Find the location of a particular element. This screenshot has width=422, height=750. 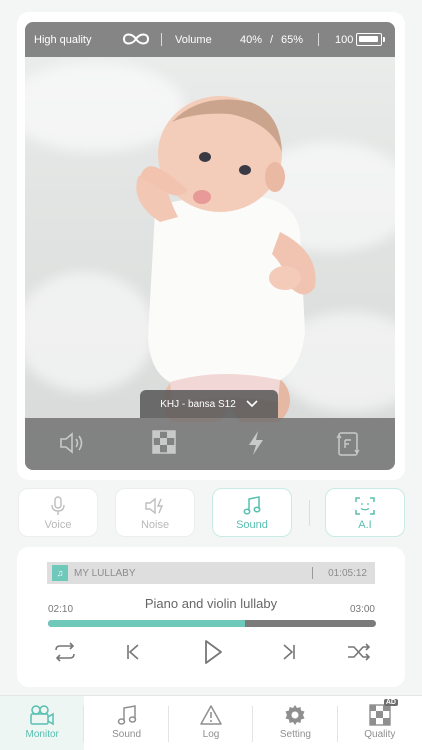

playlist-duration: 01:05:12 is located at coordinates (347, 573).